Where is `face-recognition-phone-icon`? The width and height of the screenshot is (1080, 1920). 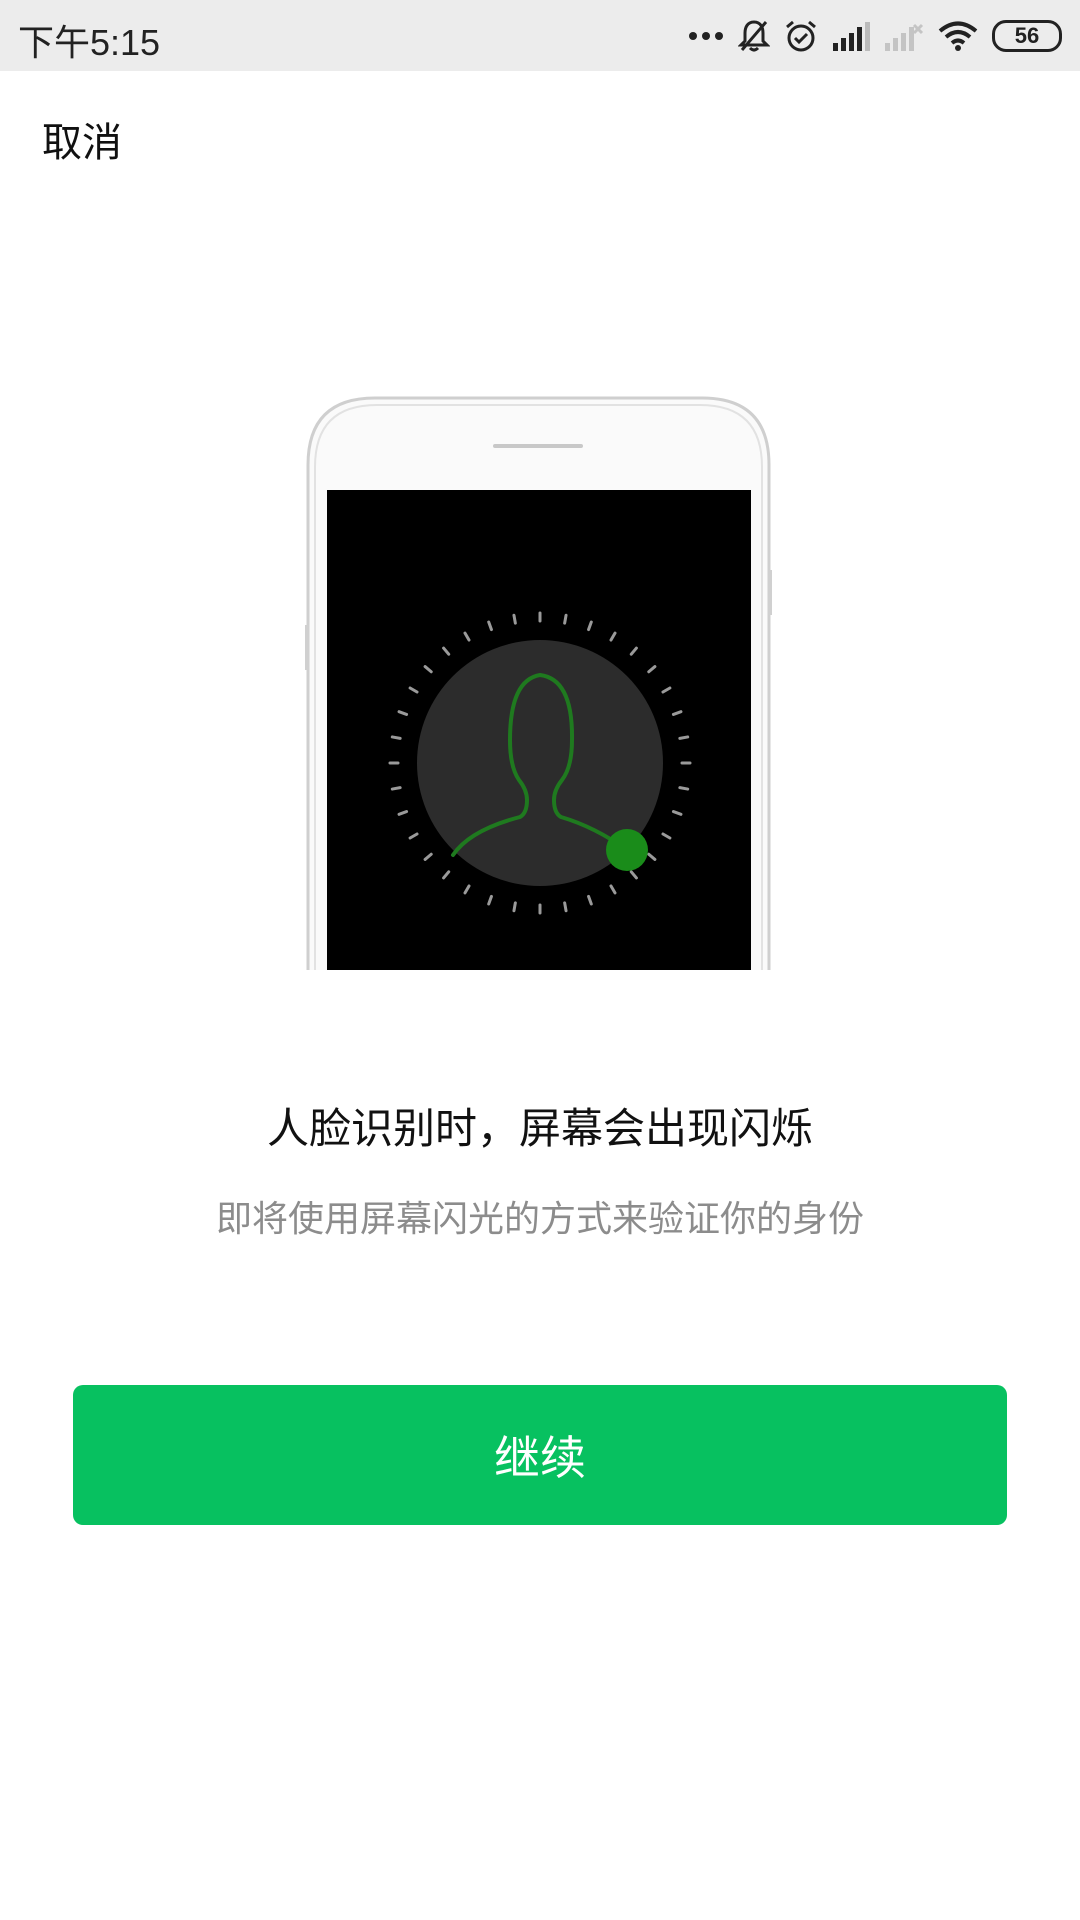 face-recognition-phone-icon is located at coordinates (538, 682).